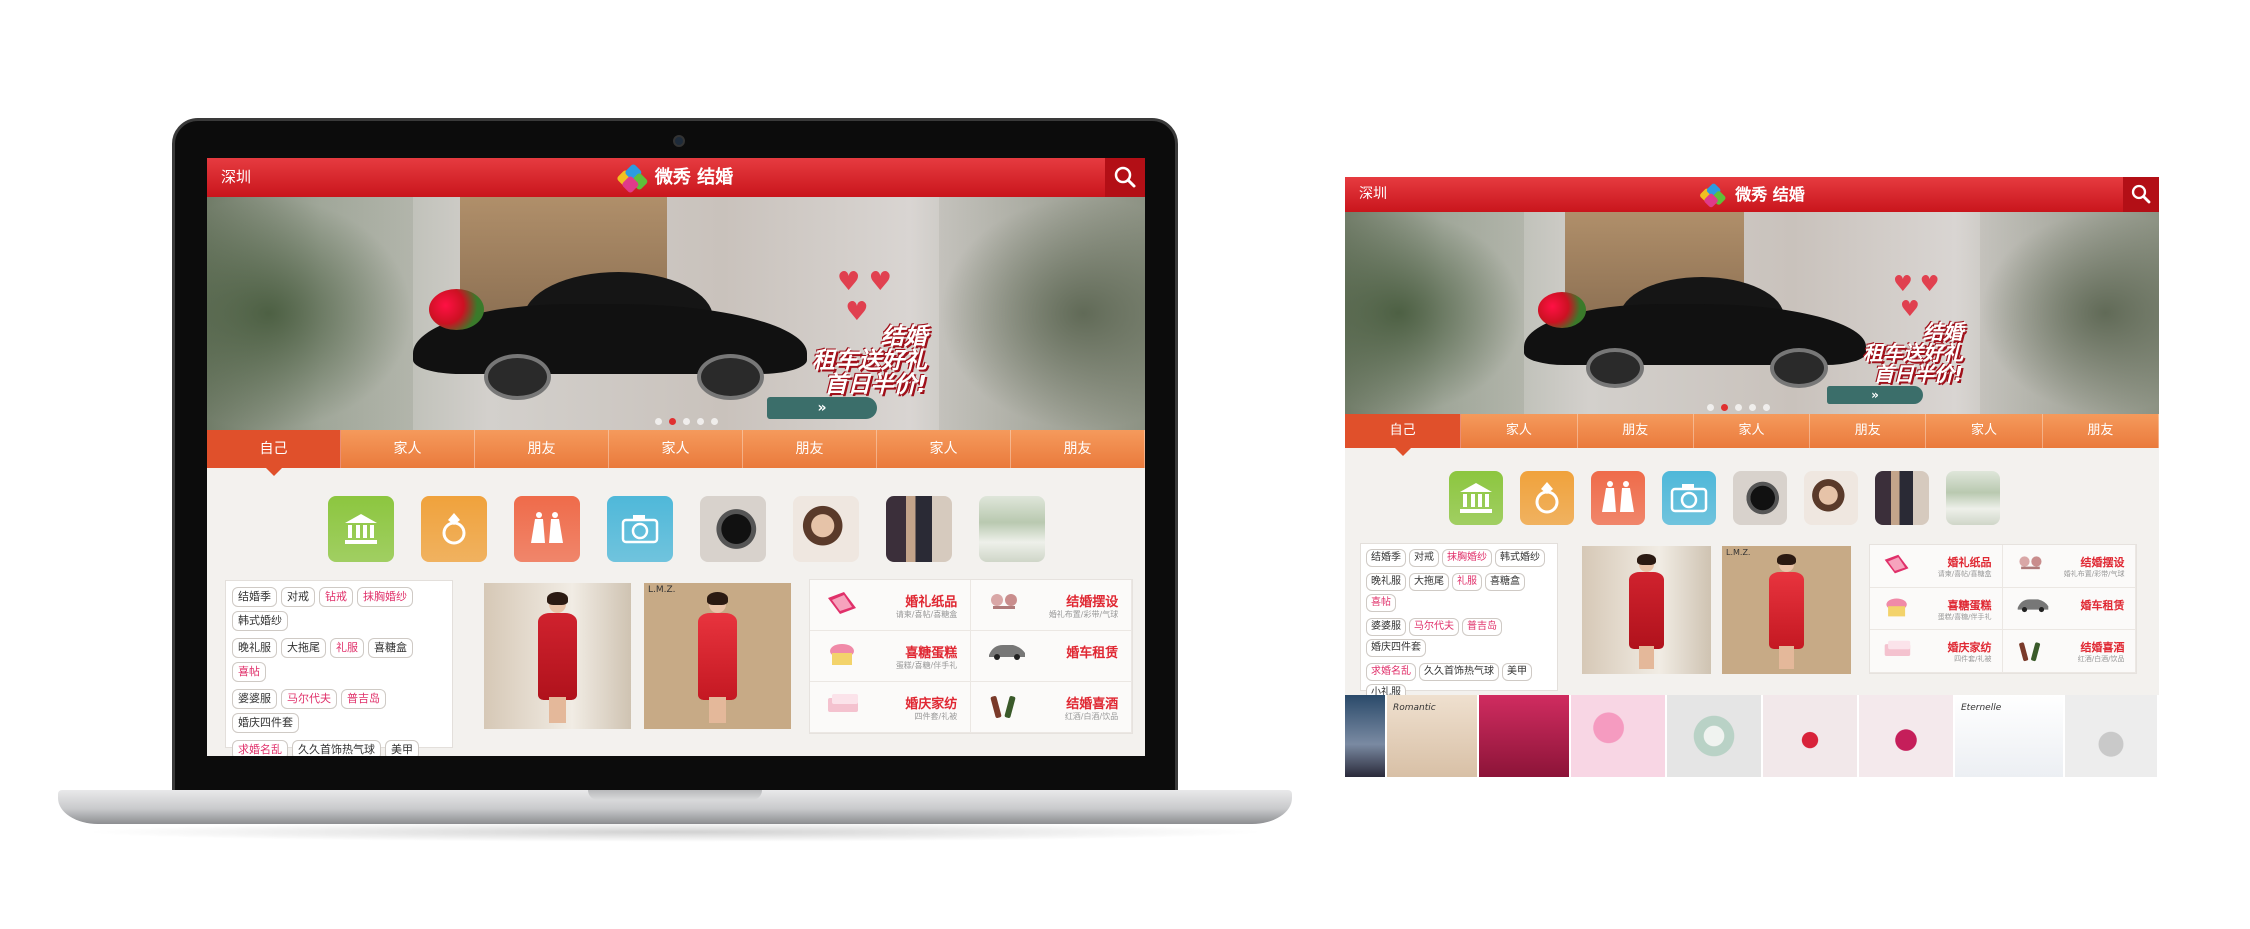  What do you see at coordinates (236, 177) in the screenshot?
I see `city-selector: 深圳` at bounding box center [236, 177].